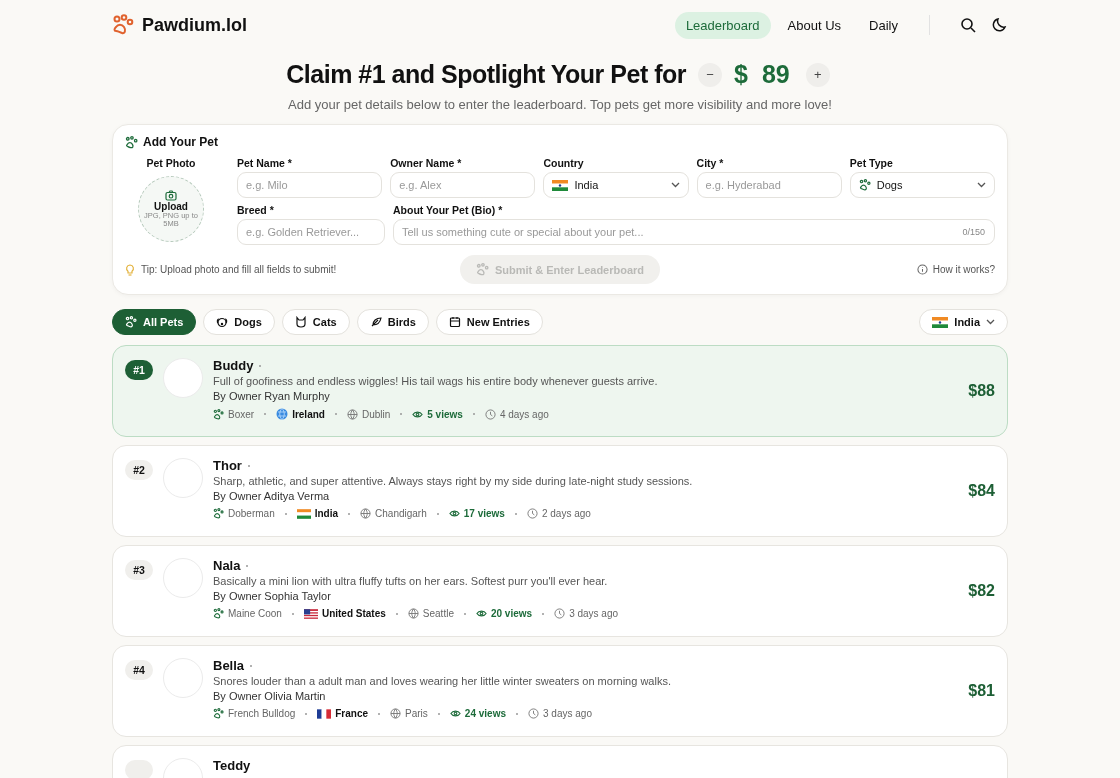  I want to click on owner-name: By Owner Olivia Martin, so click(270, 696).